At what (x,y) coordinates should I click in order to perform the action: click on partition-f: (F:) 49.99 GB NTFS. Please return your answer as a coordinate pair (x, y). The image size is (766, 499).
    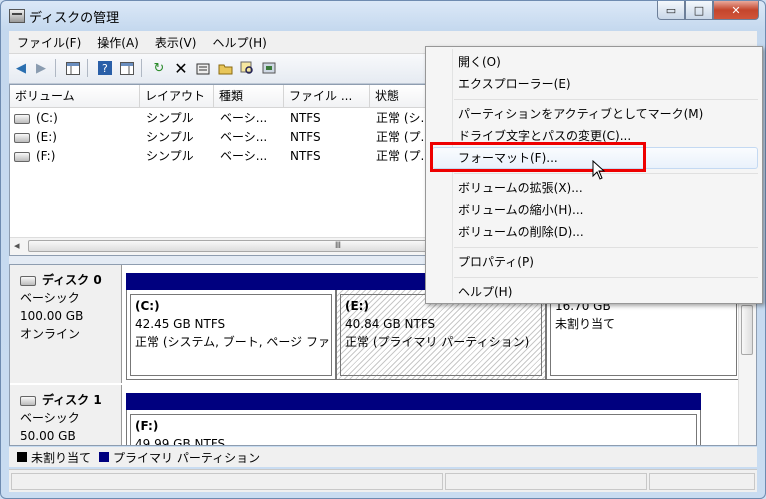
    Looking at the image, I should click on (413, 419).